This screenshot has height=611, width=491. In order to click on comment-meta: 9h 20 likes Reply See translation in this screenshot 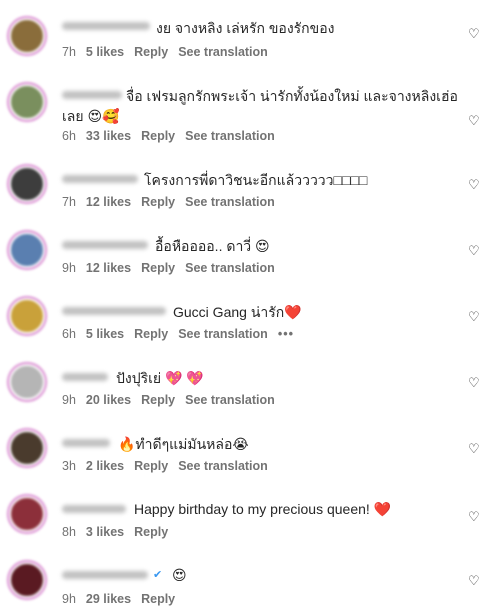, I will do `click(168, 400)`.